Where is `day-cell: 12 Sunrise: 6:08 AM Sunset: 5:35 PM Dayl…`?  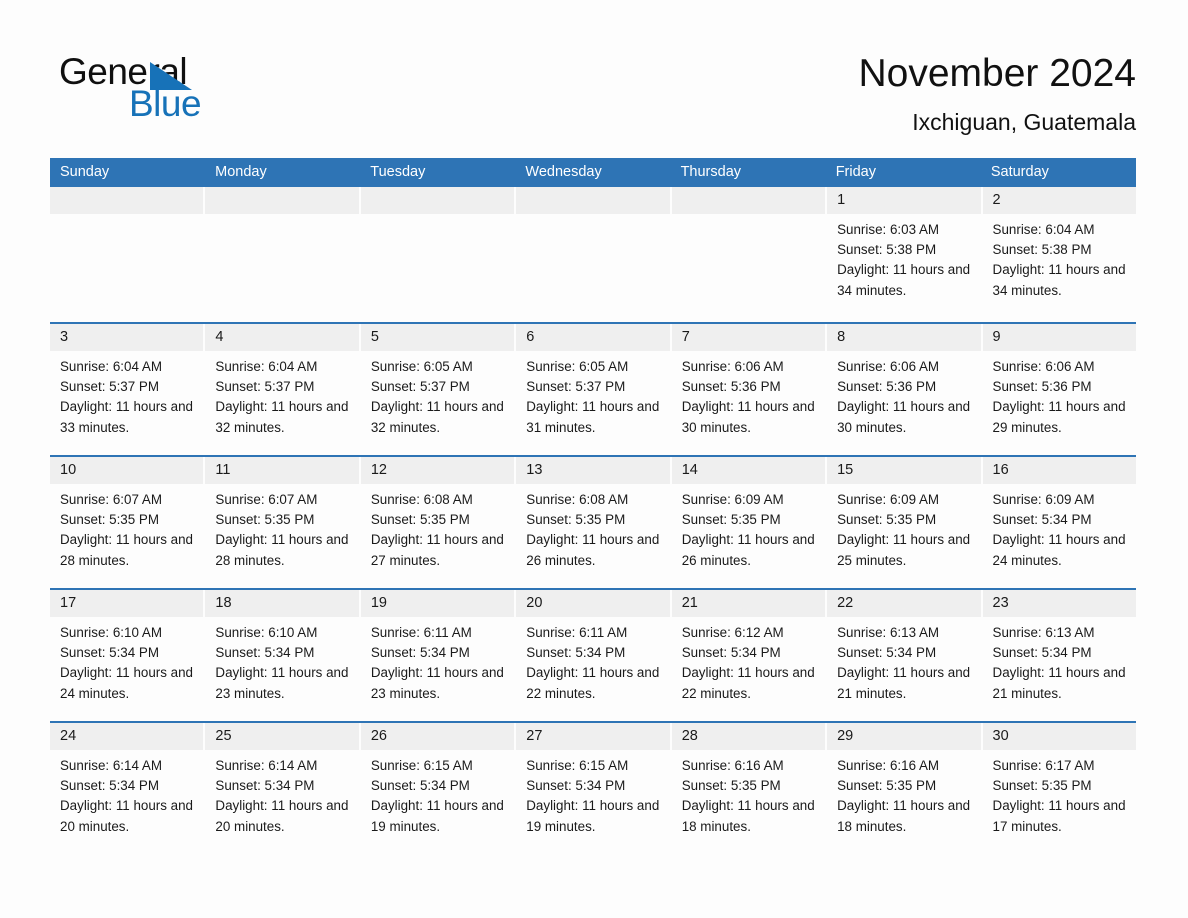
day-cell: 12 Sunrise: 6:08 AM Sunset: 5:35 PM Dayl… is located at coordinates (438, 522).